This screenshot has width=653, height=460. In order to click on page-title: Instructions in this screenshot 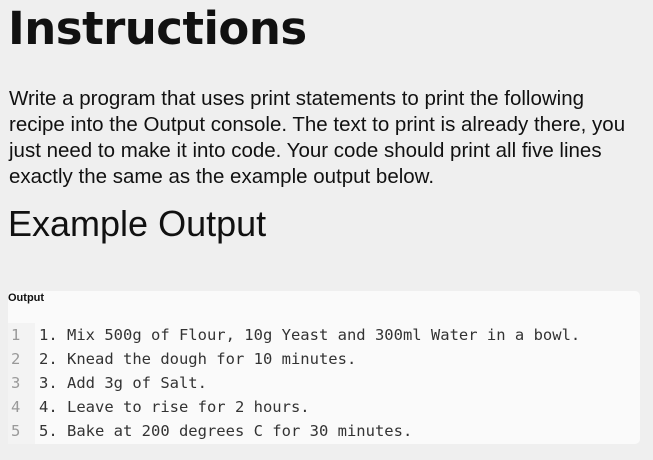, I will do `click(157, 28)`.